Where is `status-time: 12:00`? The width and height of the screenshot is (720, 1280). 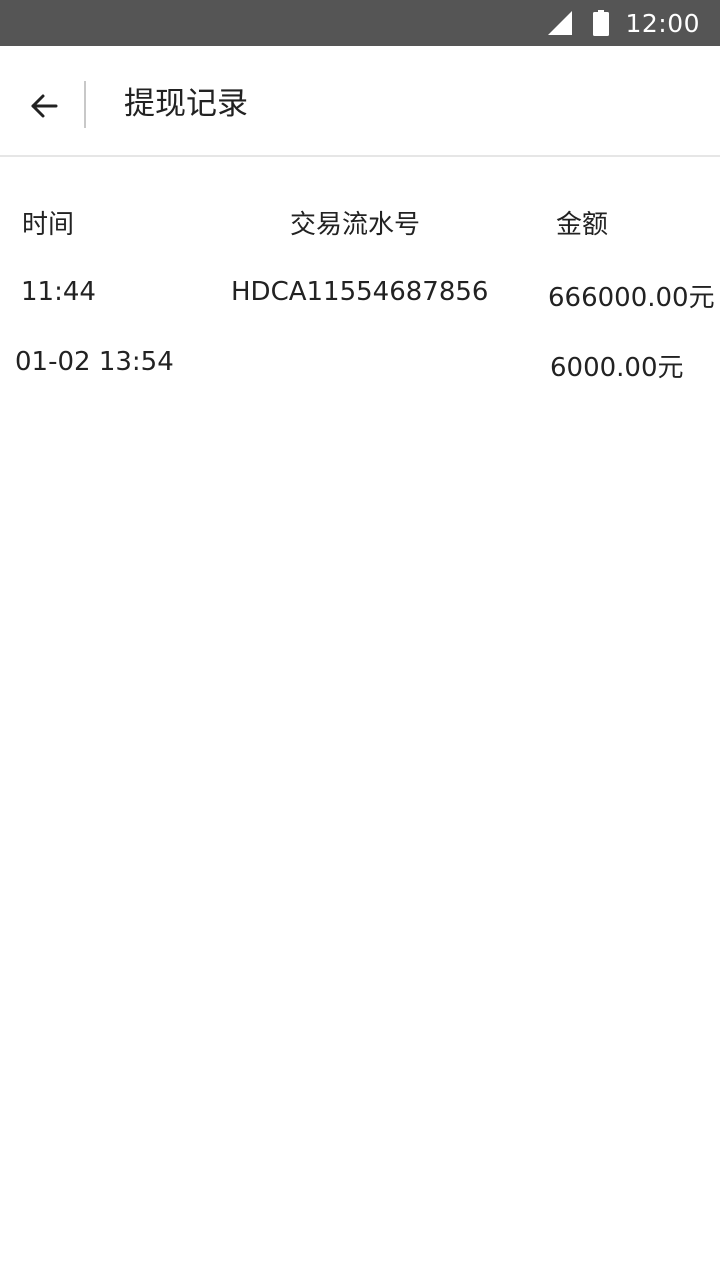
status-time: 12:00 is located at coordinates (662, 23).